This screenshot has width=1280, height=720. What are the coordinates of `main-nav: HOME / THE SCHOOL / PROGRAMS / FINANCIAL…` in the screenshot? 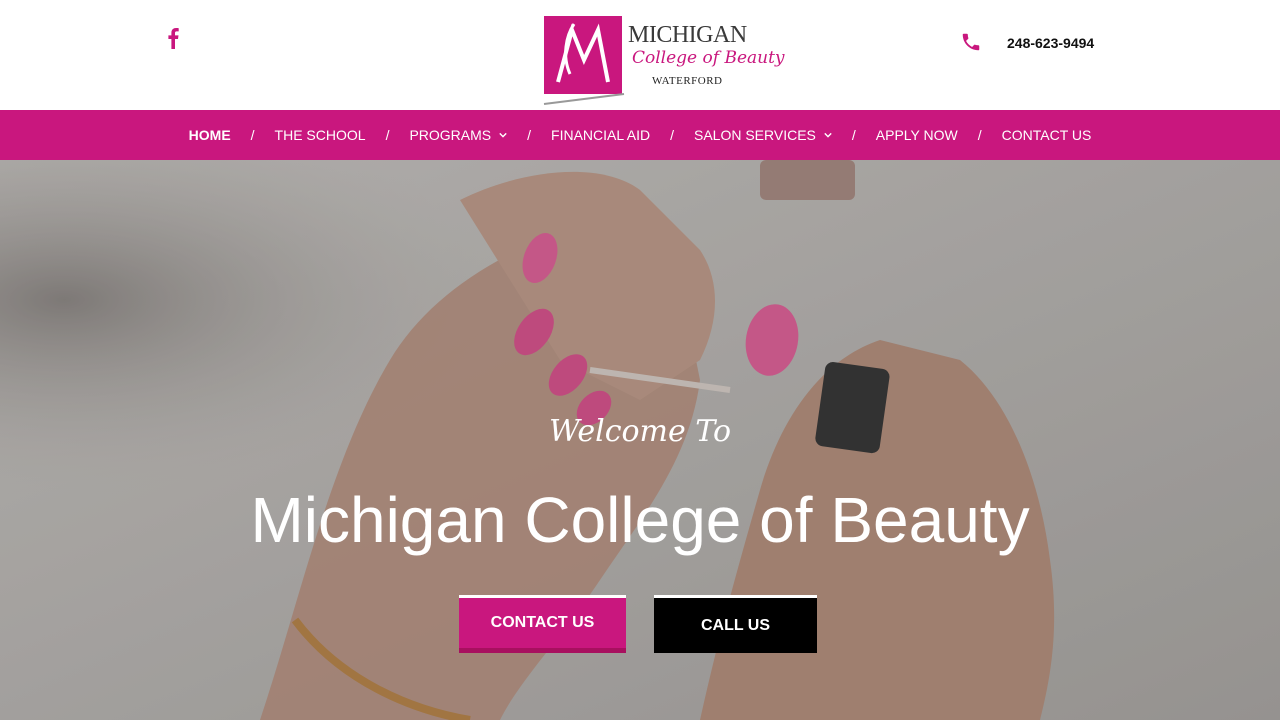 It's located at (640, 135).